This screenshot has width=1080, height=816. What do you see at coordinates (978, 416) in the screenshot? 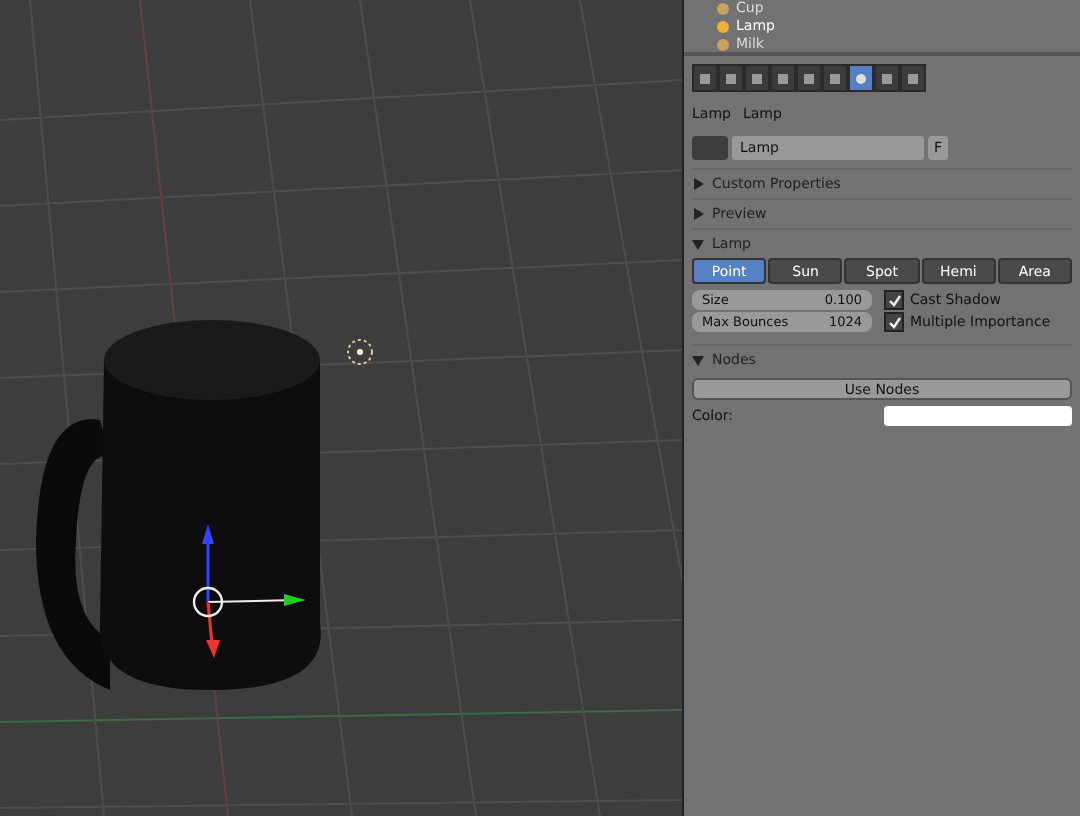
I see `color-swatch` at bounding box center [978, 416].